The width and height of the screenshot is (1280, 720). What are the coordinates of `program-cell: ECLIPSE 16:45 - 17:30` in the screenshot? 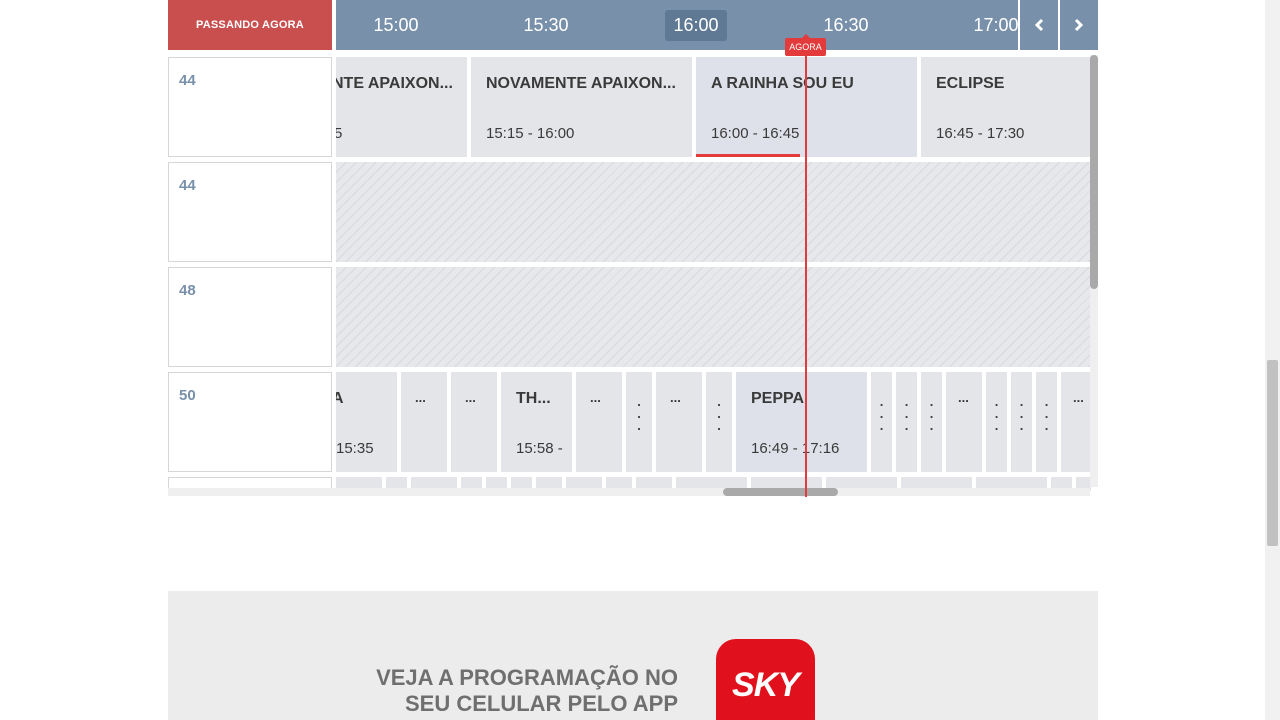 It's located at (1006, 107).